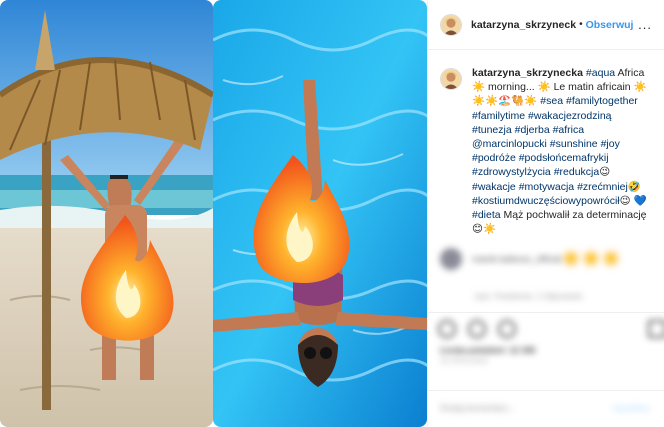 The image size is (664, 427). Describe the element at coordinates (529, 296) in the screenshot. I see `comment-meta: tydz. Polubienia: 1 Odpowiedz` at that location.